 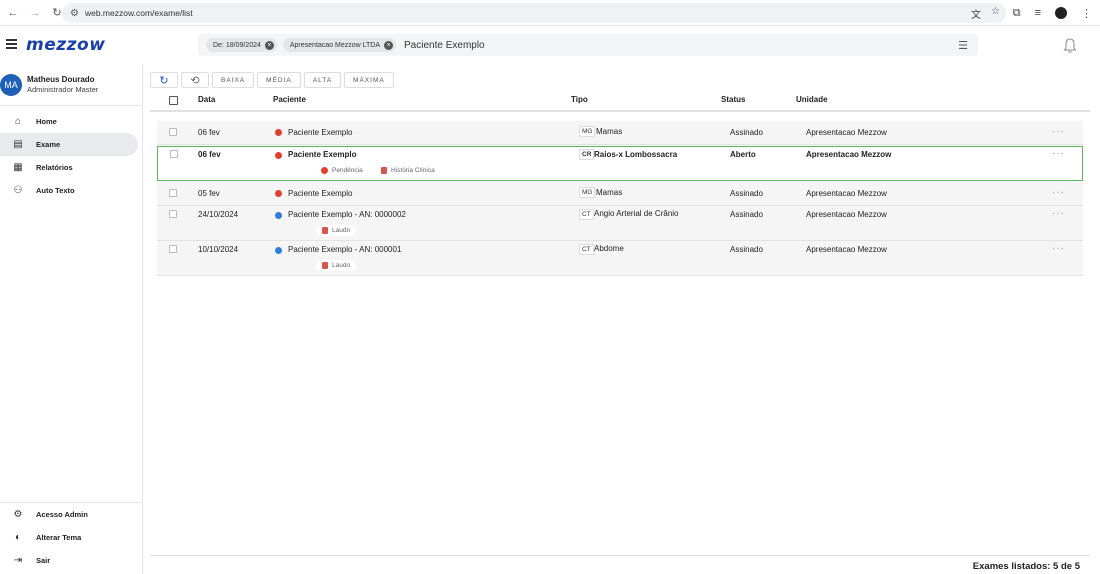 What do you see at coordinates (195, 80) in the screenshot?
I see `history-icon: ⟲` at bounding box center [195, 80].